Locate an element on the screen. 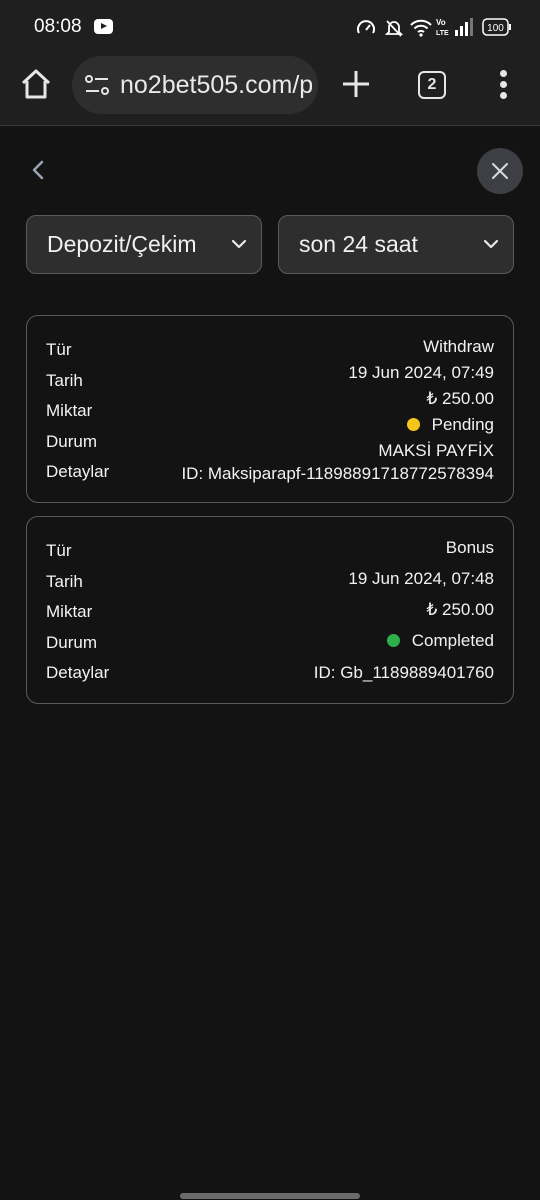 Image resolution: width=540 pixels, height=1200 pixels. address-bar: no2bet505.com/p is located at coordinates (195, 85).